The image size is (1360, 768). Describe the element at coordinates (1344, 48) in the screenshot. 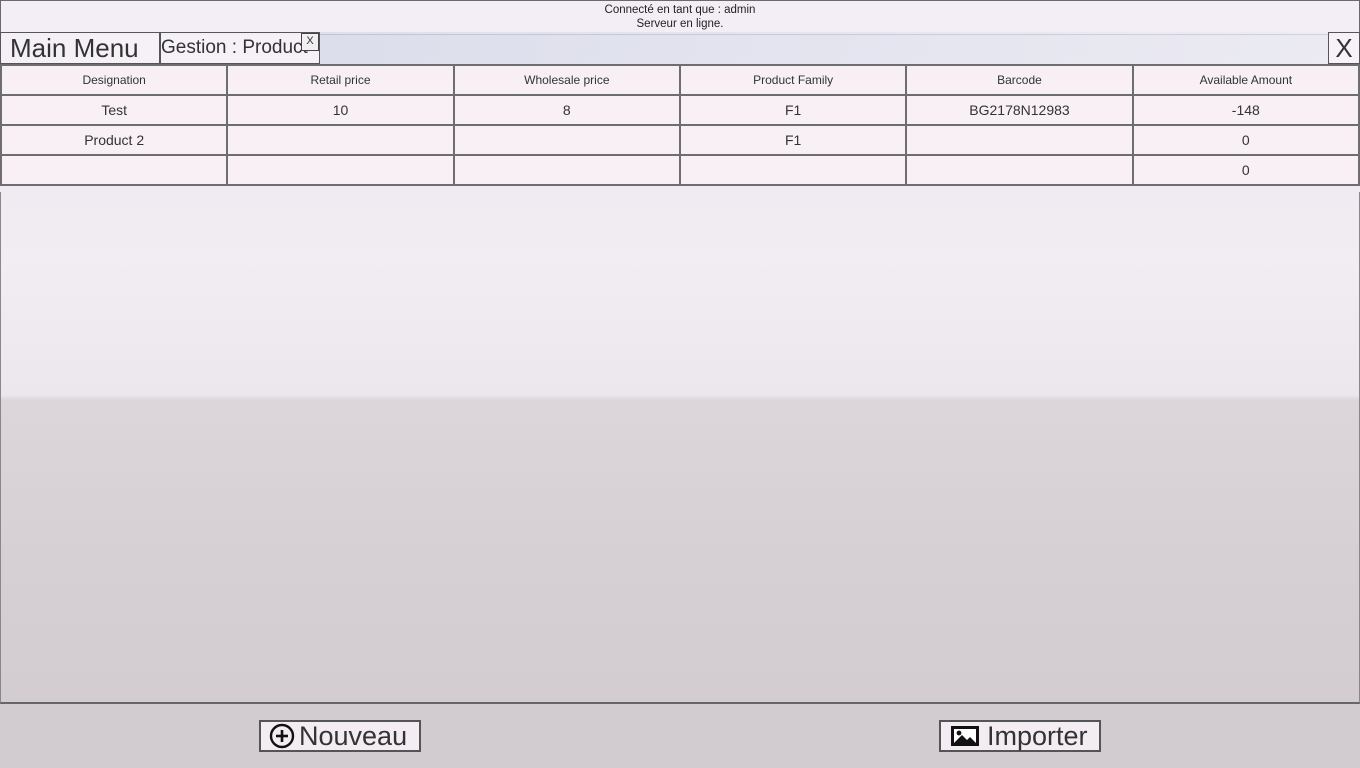

I see `close-window-button: X` at that location.